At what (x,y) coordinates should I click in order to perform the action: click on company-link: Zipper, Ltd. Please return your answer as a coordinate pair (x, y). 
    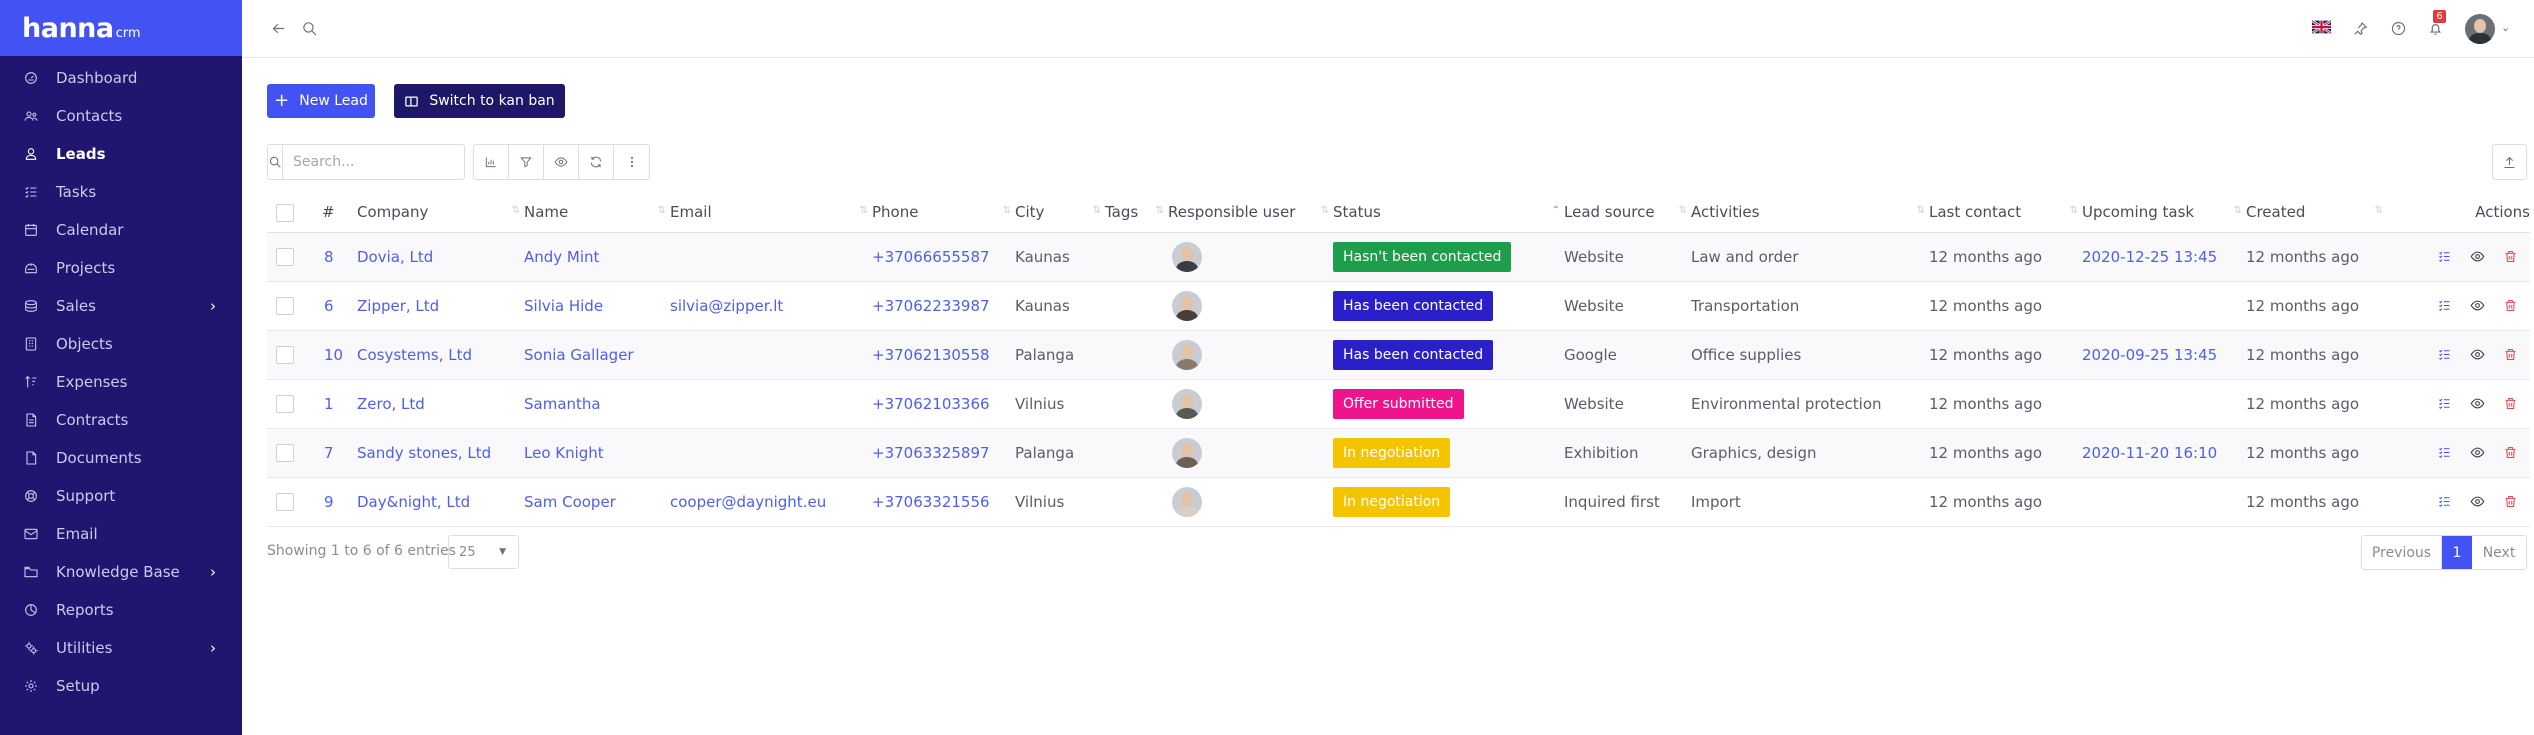
    Looking at the image, I should click on (398, 306).